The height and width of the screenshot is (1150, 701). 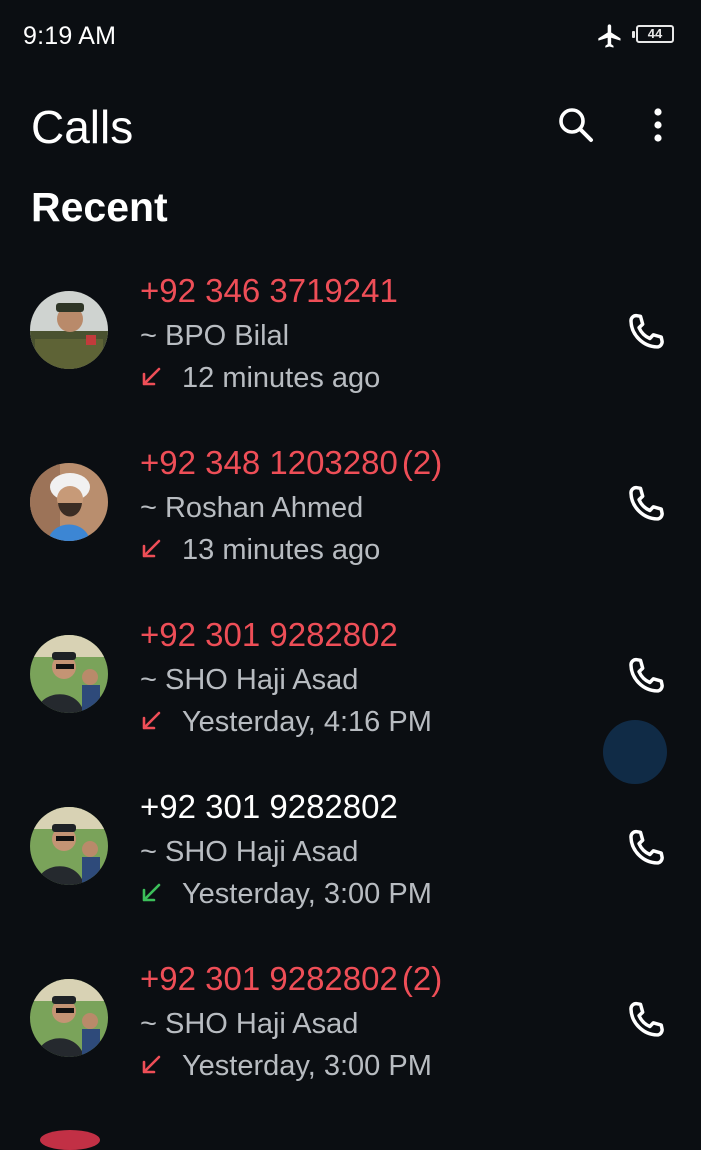 I want to click on call-time-line: Yesterday, 4:16 PM, so click(x=286, y=722).